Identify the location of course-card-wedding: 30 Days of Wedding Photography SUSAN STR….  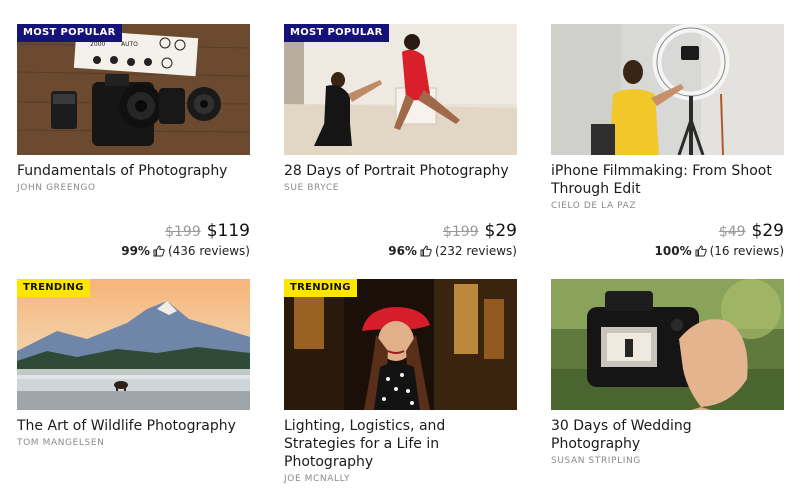
(667, 372).